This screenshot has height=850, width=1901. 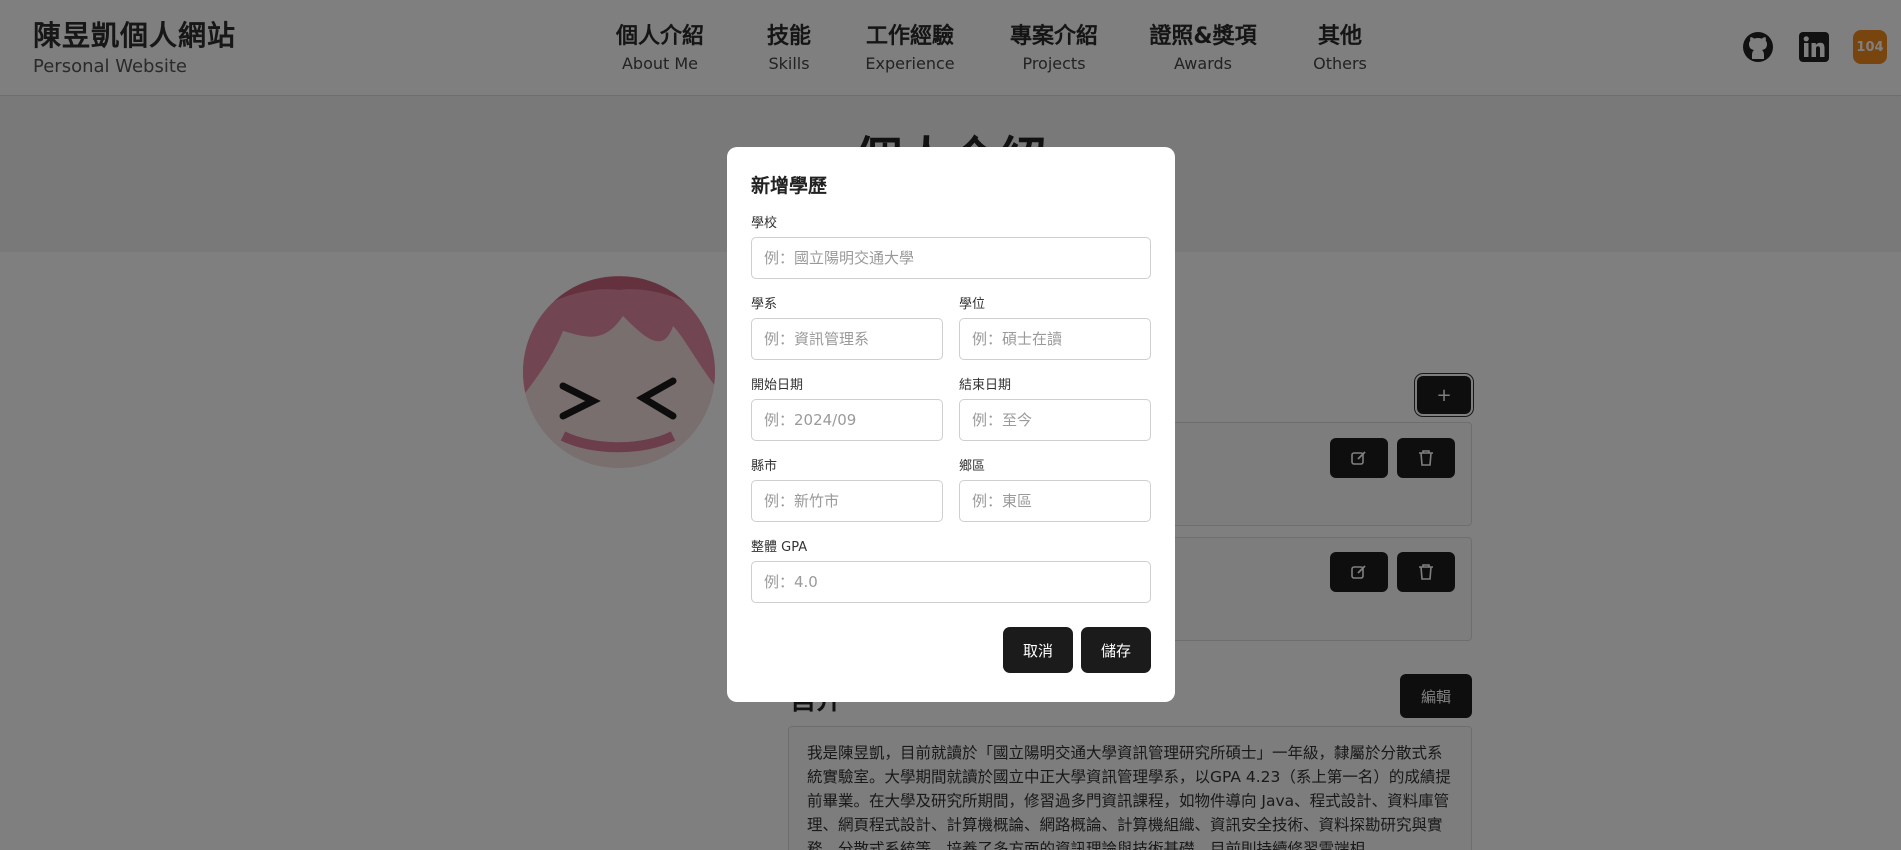 I want to click on end-date-input, so click(x=1055, y=420).